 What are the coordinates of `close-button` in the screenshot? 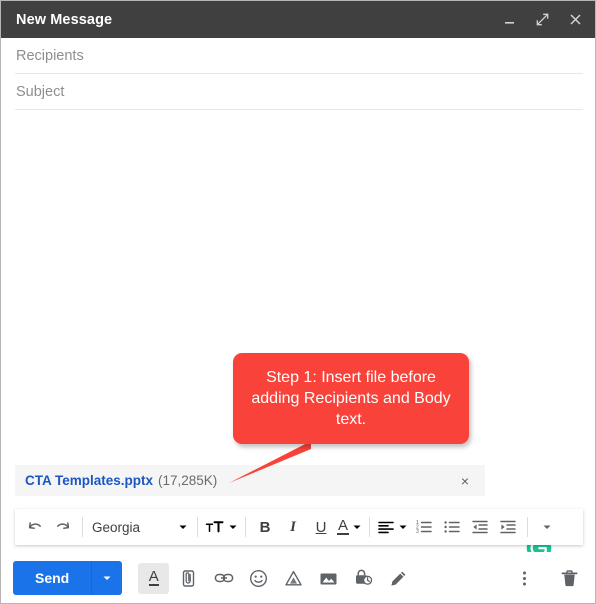 It's located at (575, 19).